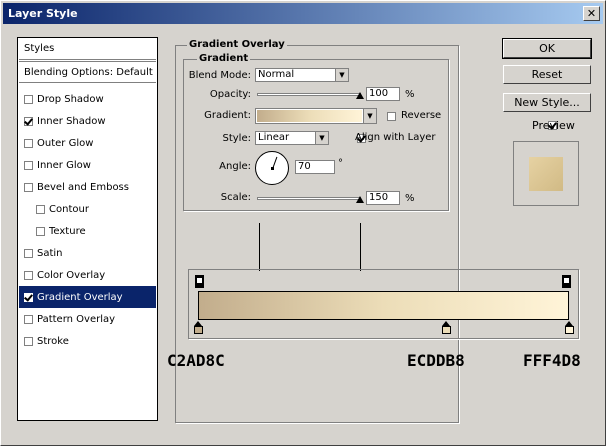 The image size is (606, 446). I want to click on angle-unit: °, so click(340, 163).